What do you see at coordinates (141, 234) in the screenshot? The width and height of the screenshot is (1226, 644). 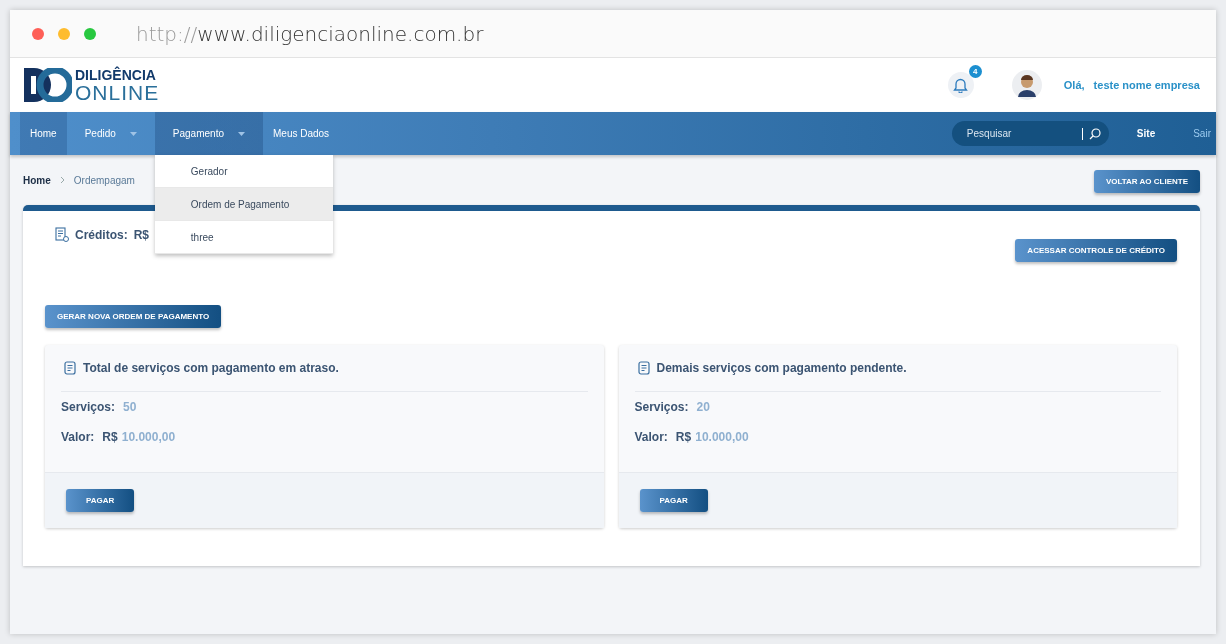 I see `credits-currency: R$` at bounding box center [141, 234].